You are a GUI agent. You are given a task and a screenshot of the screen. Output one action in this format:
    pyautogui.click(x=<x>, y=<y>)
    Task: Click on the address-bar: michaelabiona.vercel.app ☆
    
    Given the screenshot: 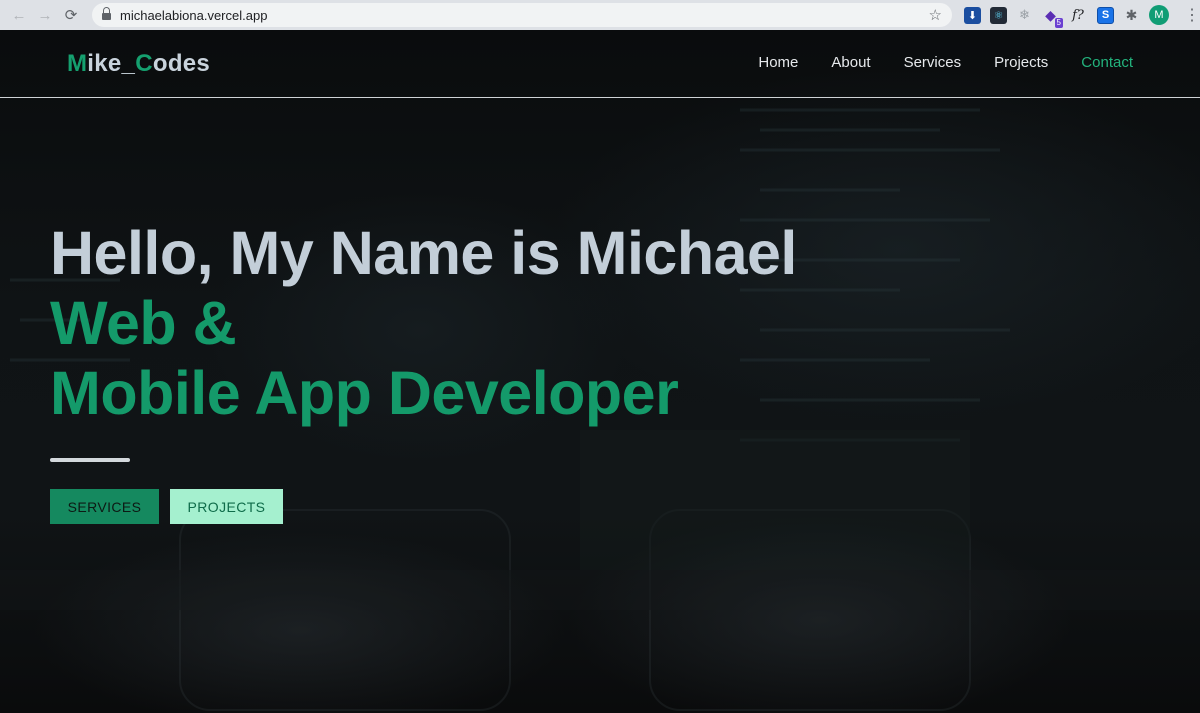 What is the action you would take?
    pyautogui.click(x=522, y=15)
    